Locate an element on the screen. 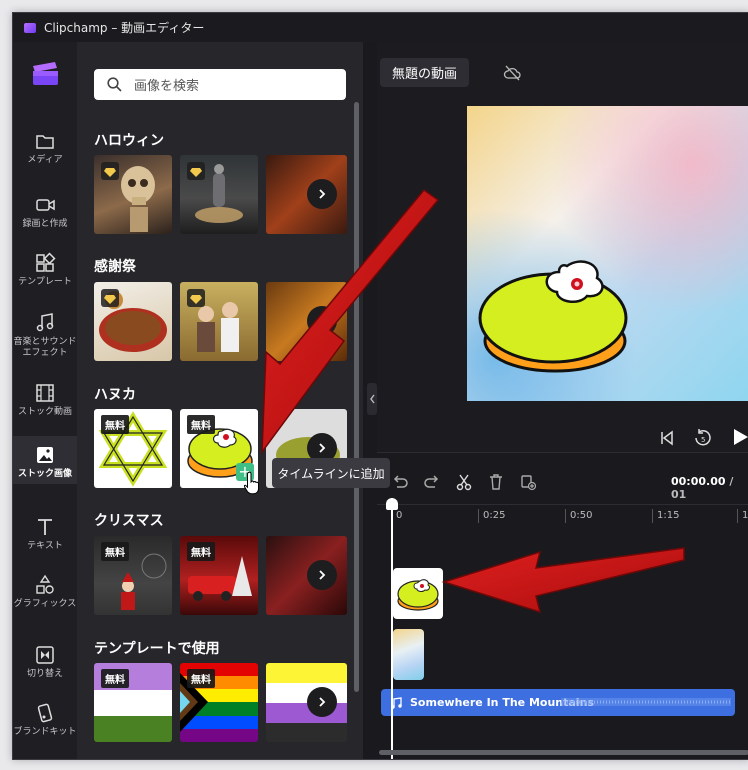 The width and height of the screenshot is (748, 770). folder-icon is located at coordinates (45, 142).